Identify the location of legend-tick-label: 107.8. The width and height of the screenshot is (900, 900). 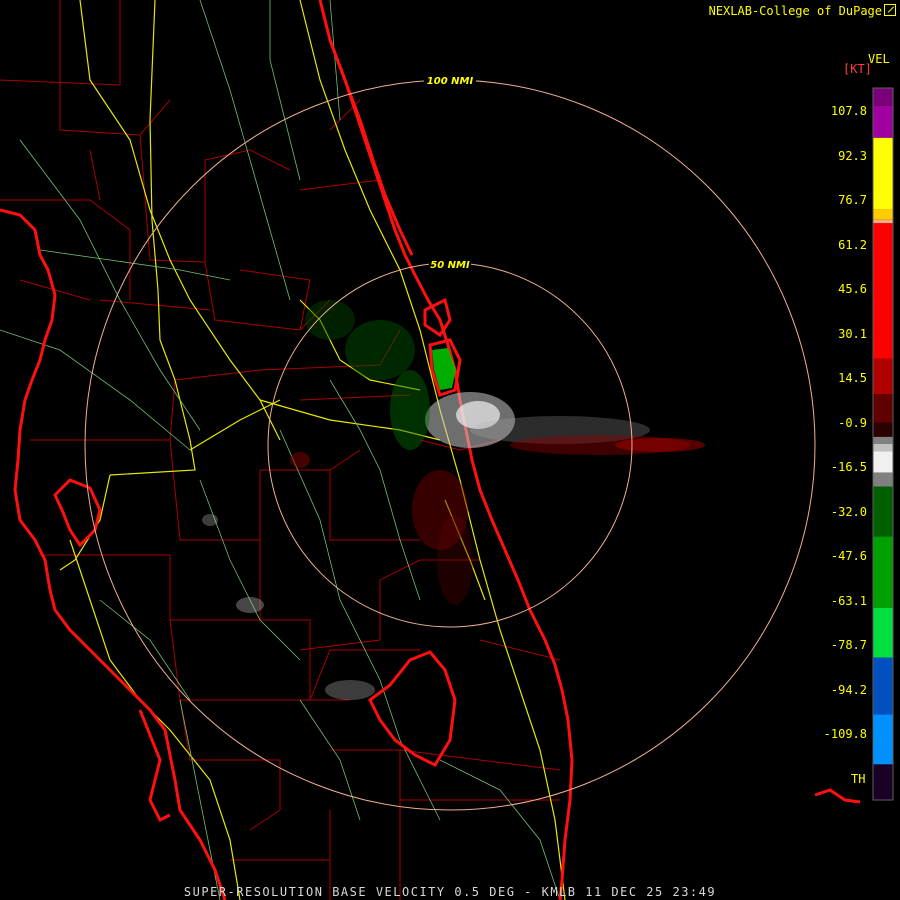
(848, 111).